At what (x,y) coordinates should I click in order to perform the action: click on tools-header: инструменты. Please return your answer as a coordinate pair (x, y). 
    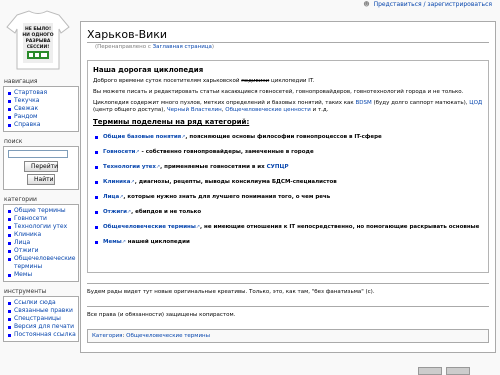
    Looking at the image, I should click on (25, 291).